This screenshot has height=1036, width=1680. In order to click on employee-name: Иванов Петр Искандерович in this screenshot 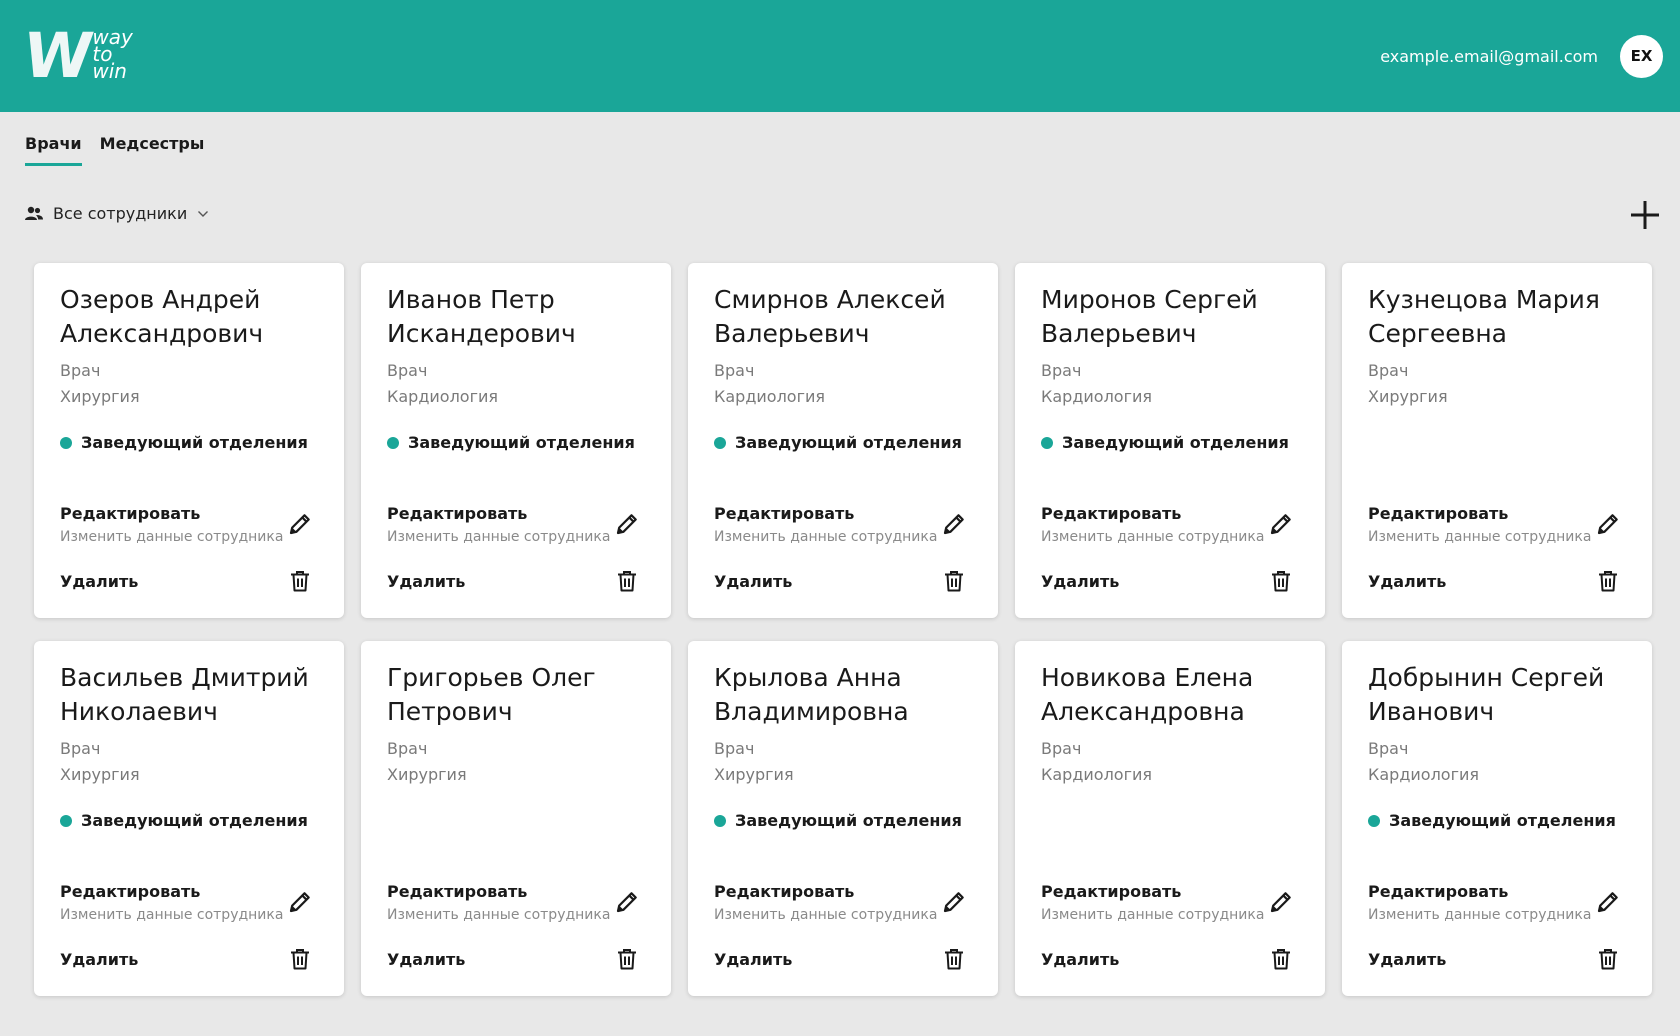, I will do `click(481, 316)`.